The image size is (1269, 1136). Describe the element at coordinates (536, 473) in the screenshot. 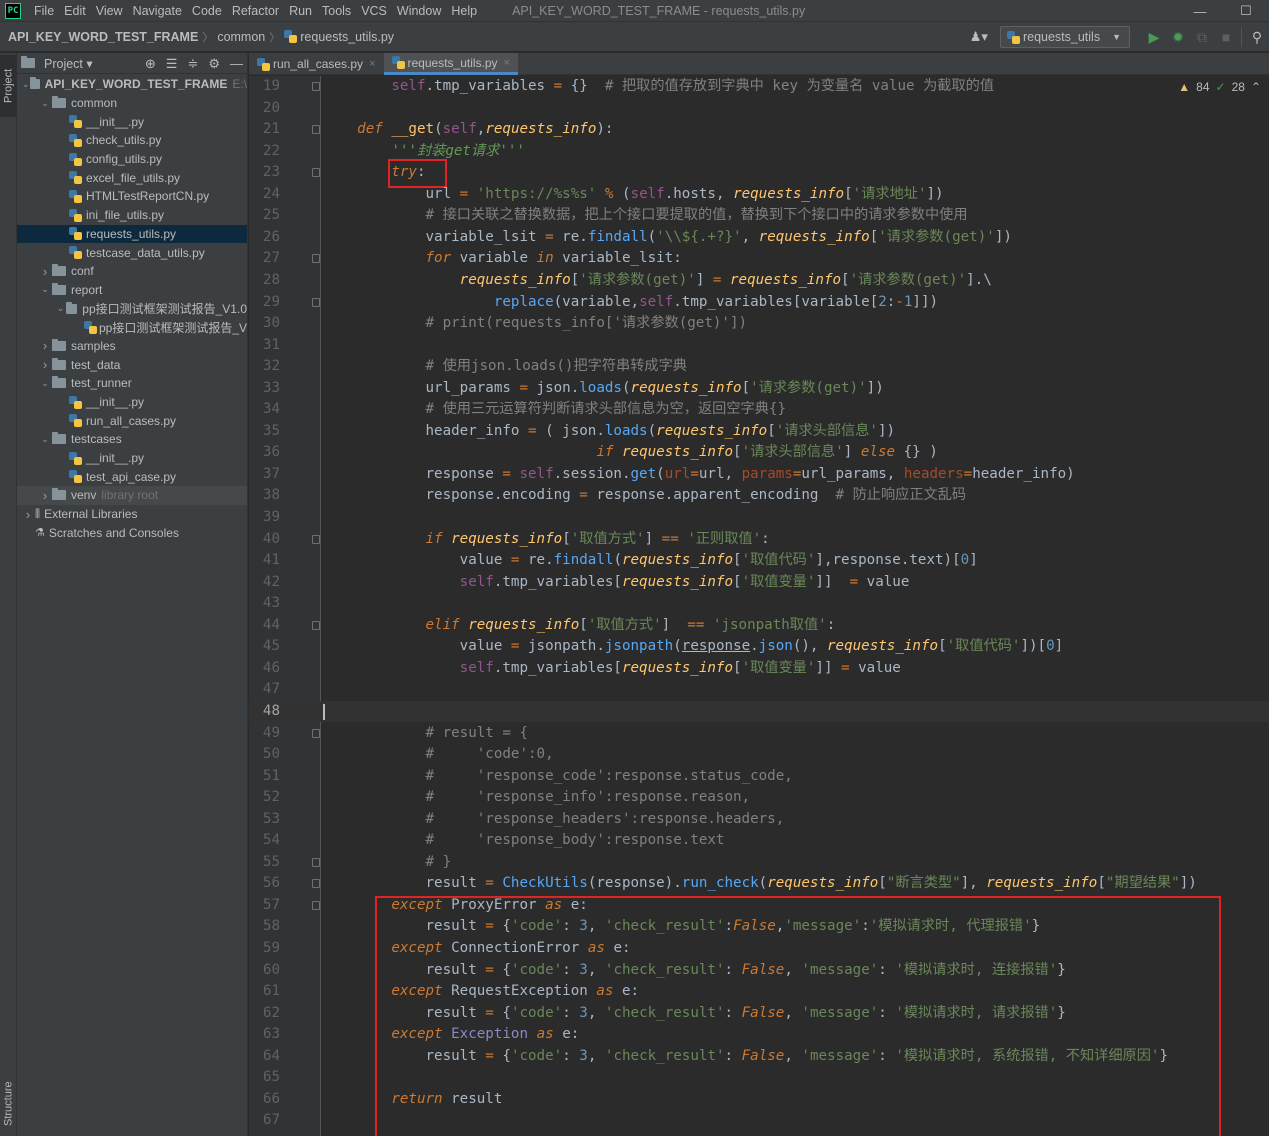

I see `code-token: self` at that location.